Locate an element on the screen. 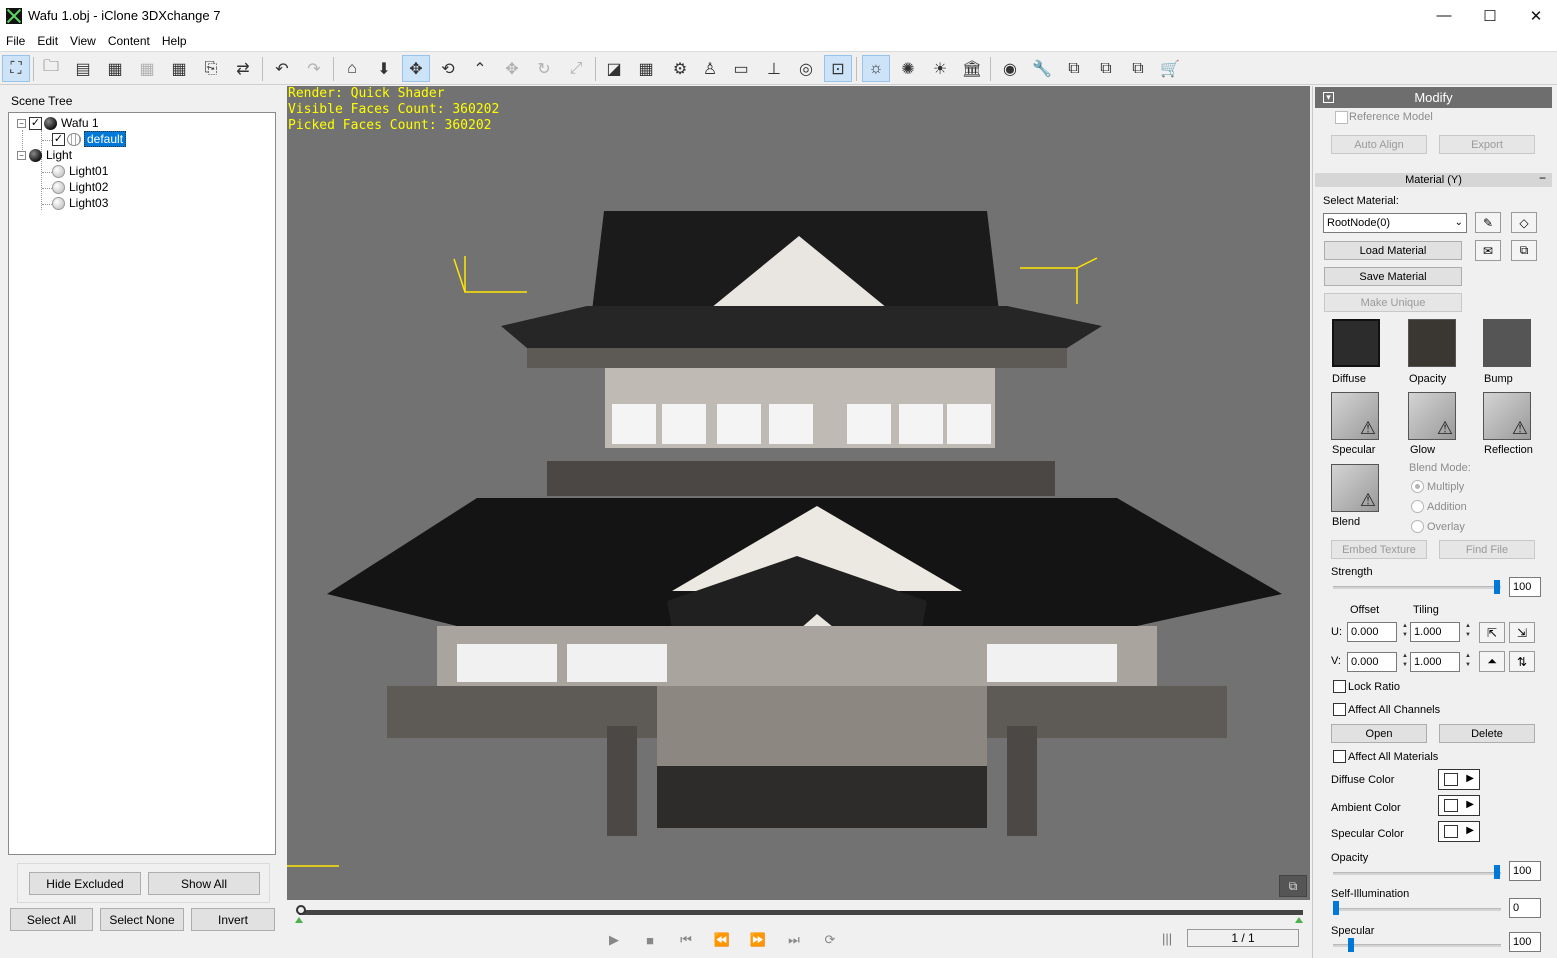 This screenshot has width=1557, height=958. menu-edit: Edit is located at coordinates (47, 41).